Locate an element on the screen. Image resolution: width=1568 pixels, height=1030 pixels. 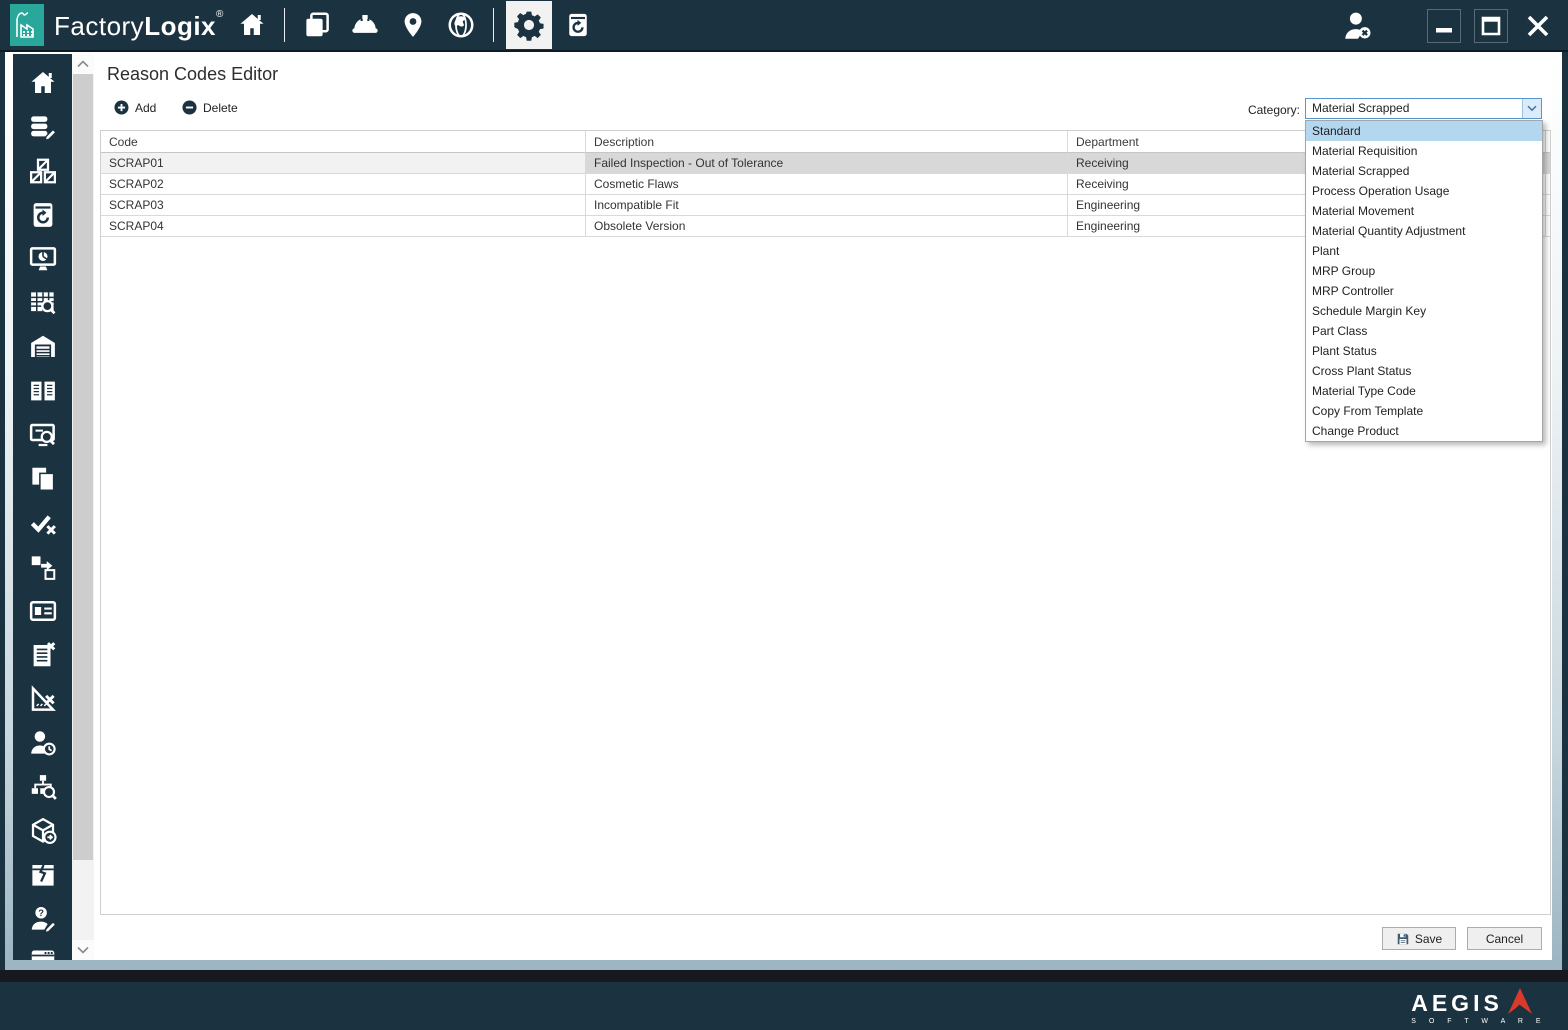
dropdown-option: MRP Group is located at coordinates (1424, 271).